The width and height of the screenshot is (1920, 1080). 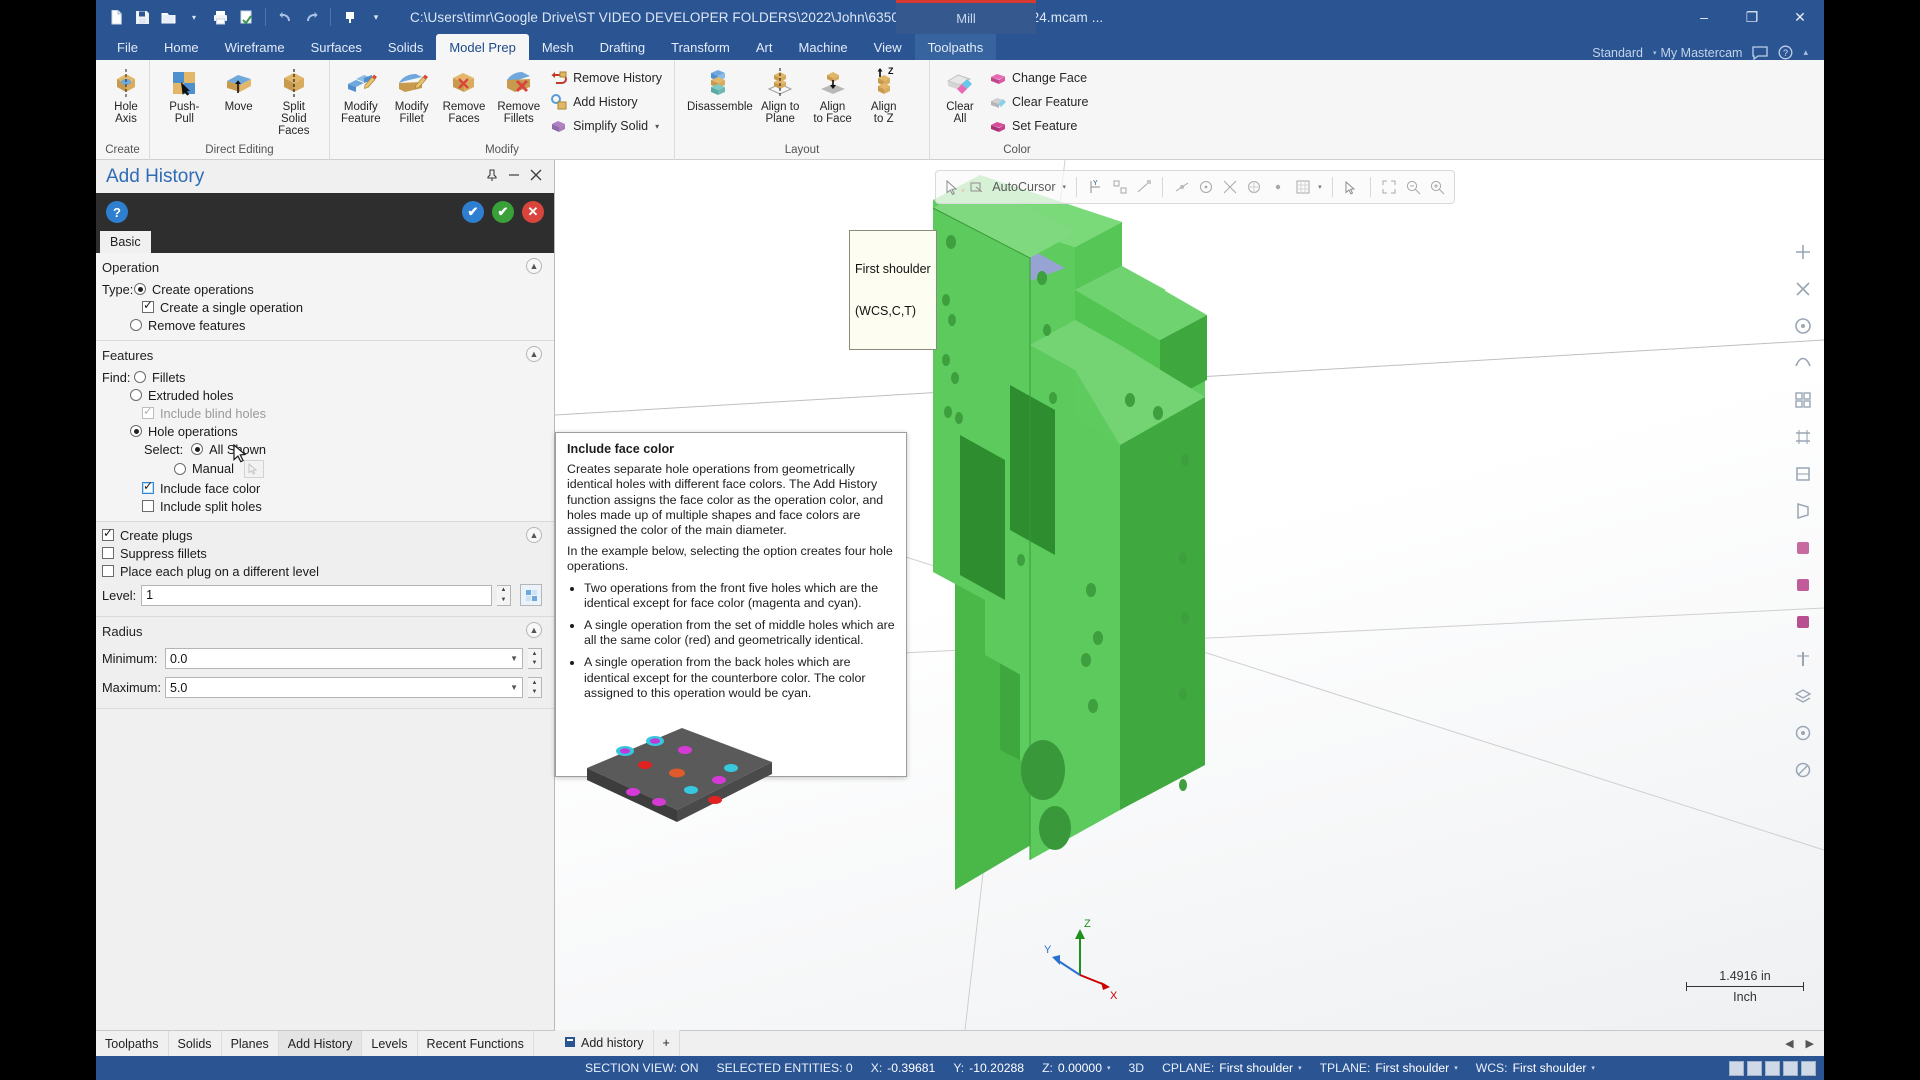 What do you see at coordinates (1803, 659) in the screenshot?
I see `section-view-icon` at bounding box center [1803, 659].